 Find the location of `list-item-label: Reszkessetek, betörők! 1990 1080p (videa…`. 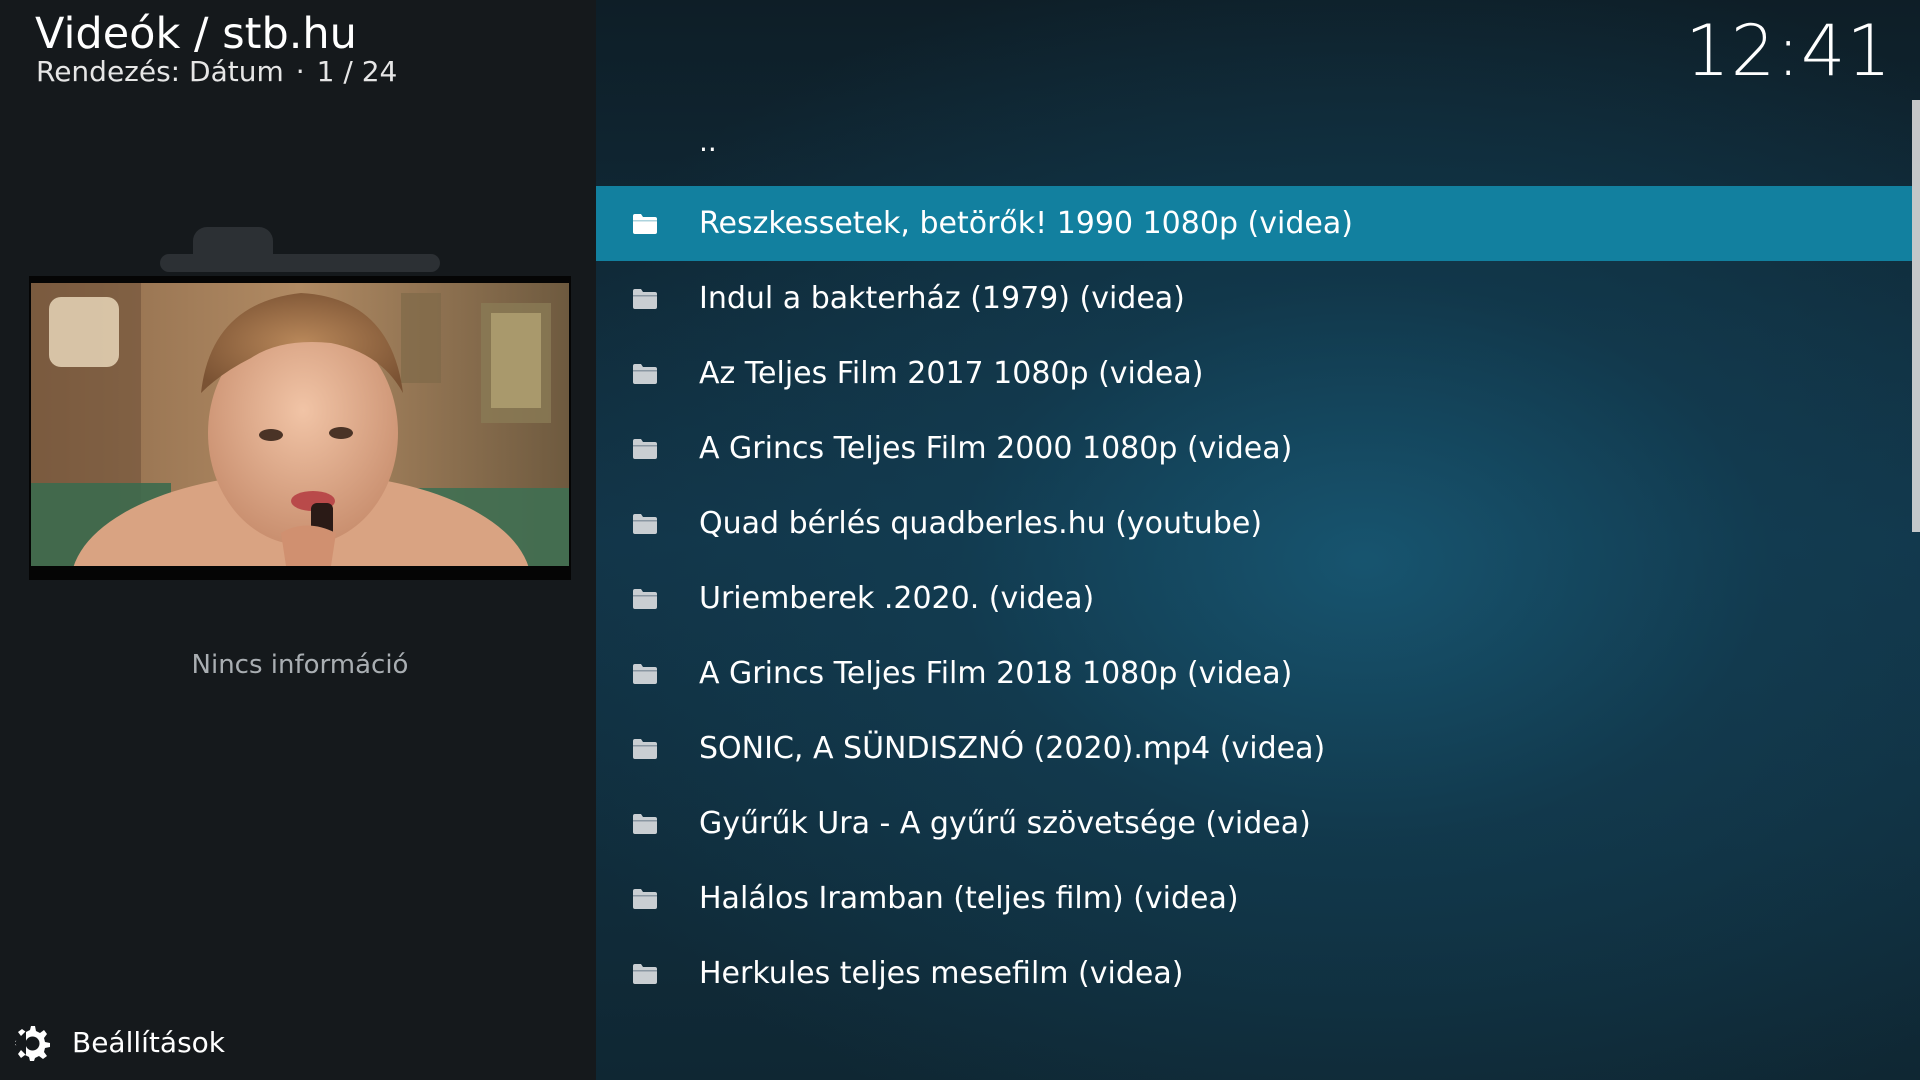

list-item-label: Reszkessetek, betörők! 1990 1080p (videa… is located at coordinates (1026, 223).